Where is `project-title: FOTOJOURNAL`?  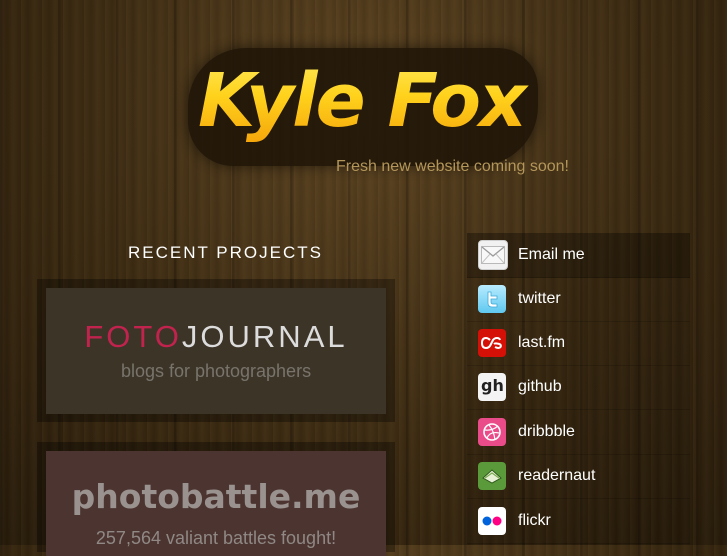
project-title: FOTOJOURNAL is located at coordinates (216, 337).